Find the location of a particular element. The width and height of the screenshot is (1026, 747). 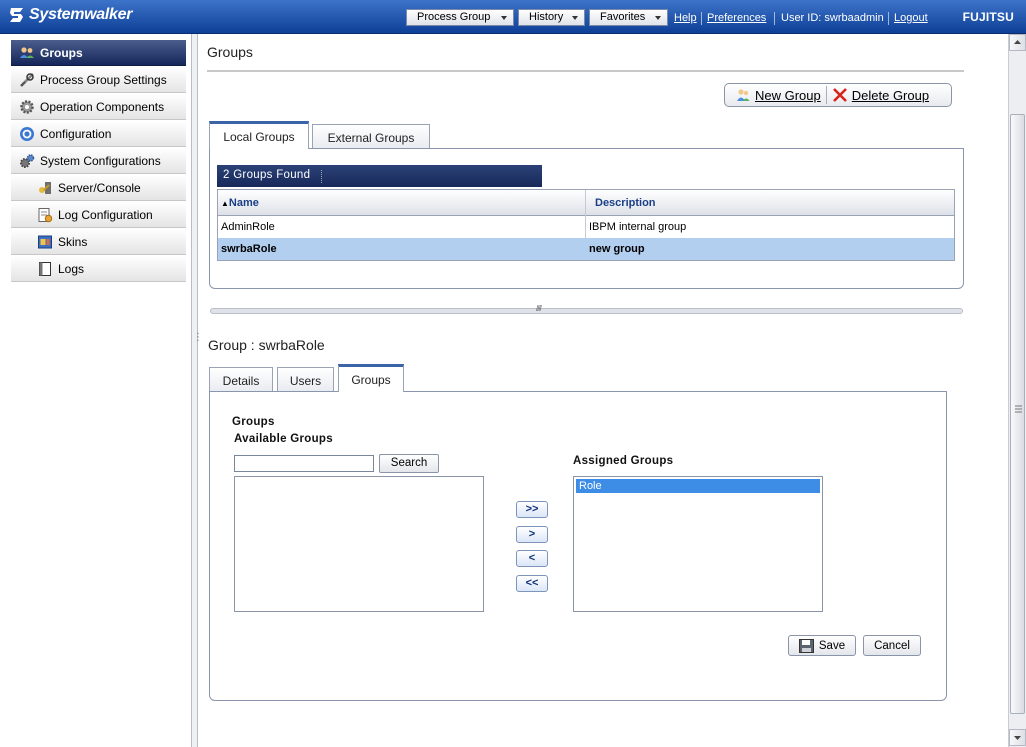

server-key-icon is located at coordinates (45, 188).